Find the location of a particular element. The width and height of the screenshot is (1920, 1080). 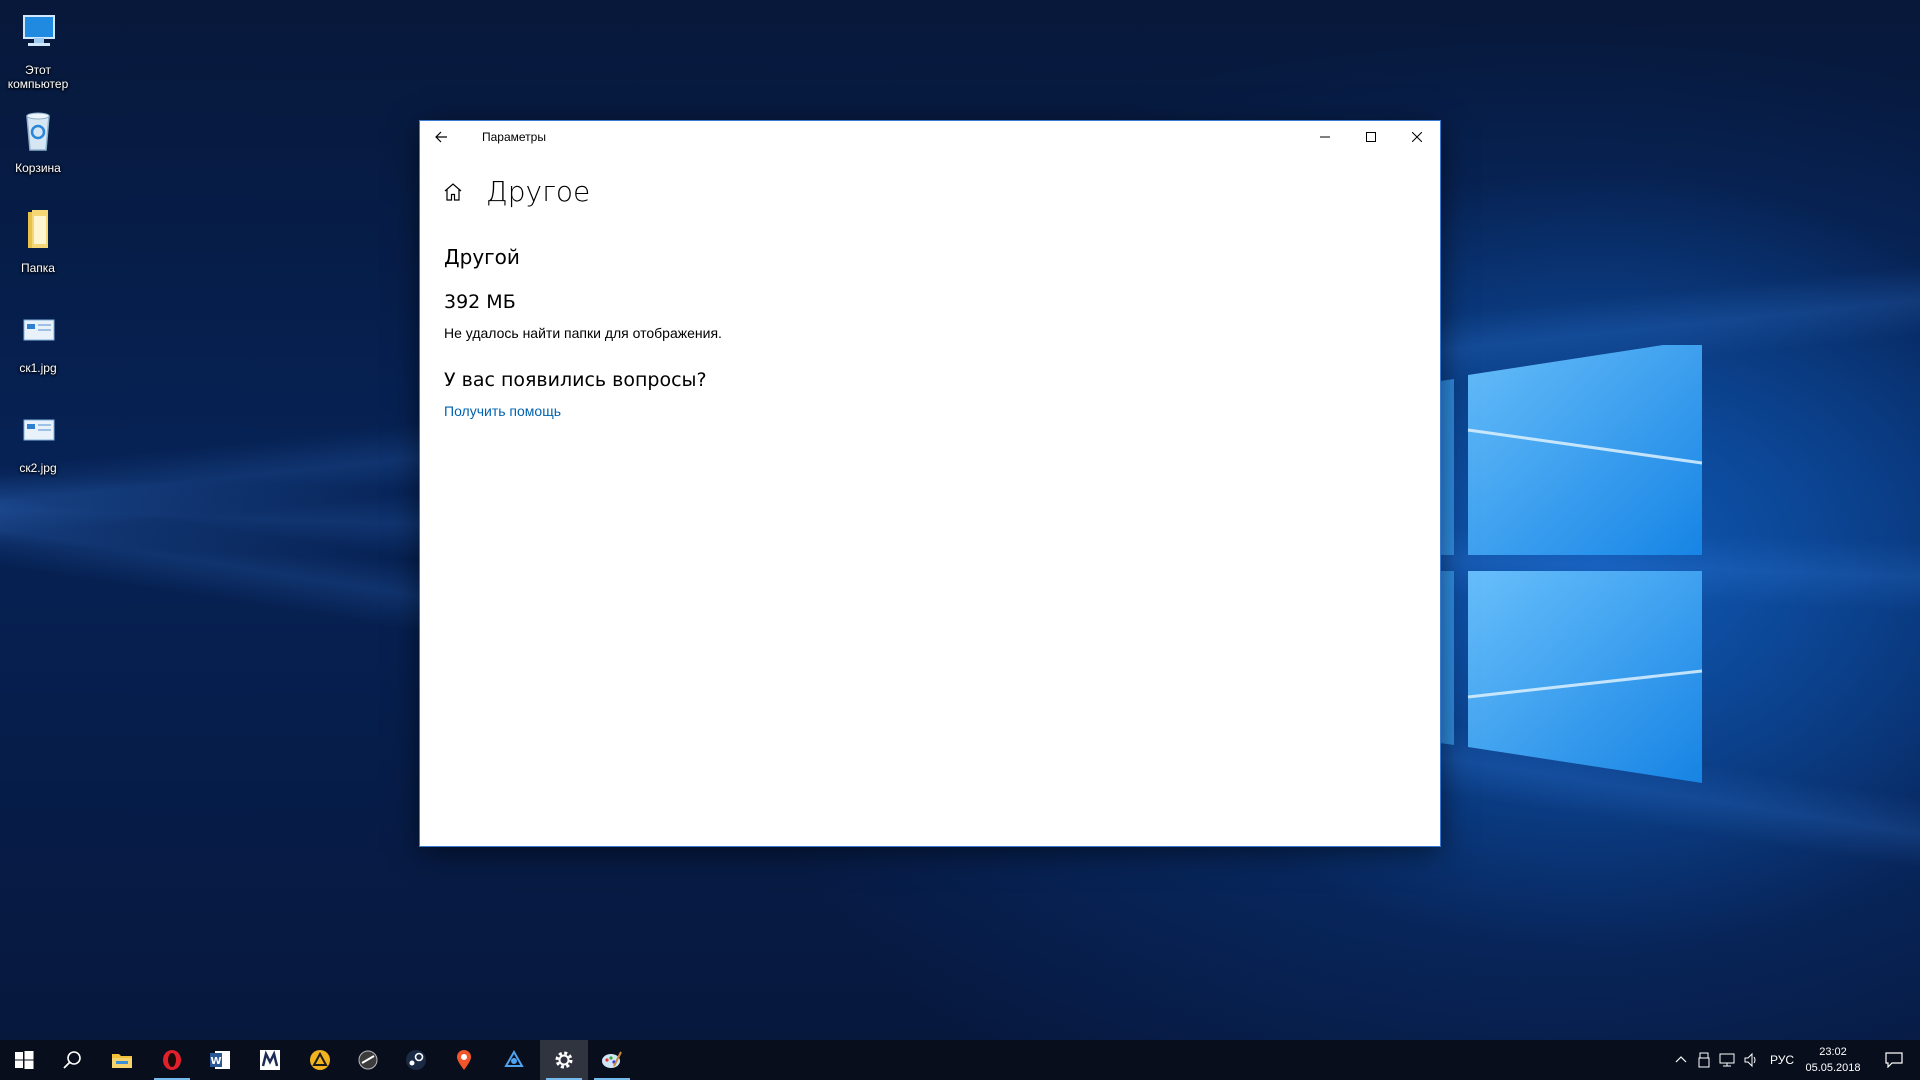

tray-show-hidden is located at coordinates (1681, 1060).